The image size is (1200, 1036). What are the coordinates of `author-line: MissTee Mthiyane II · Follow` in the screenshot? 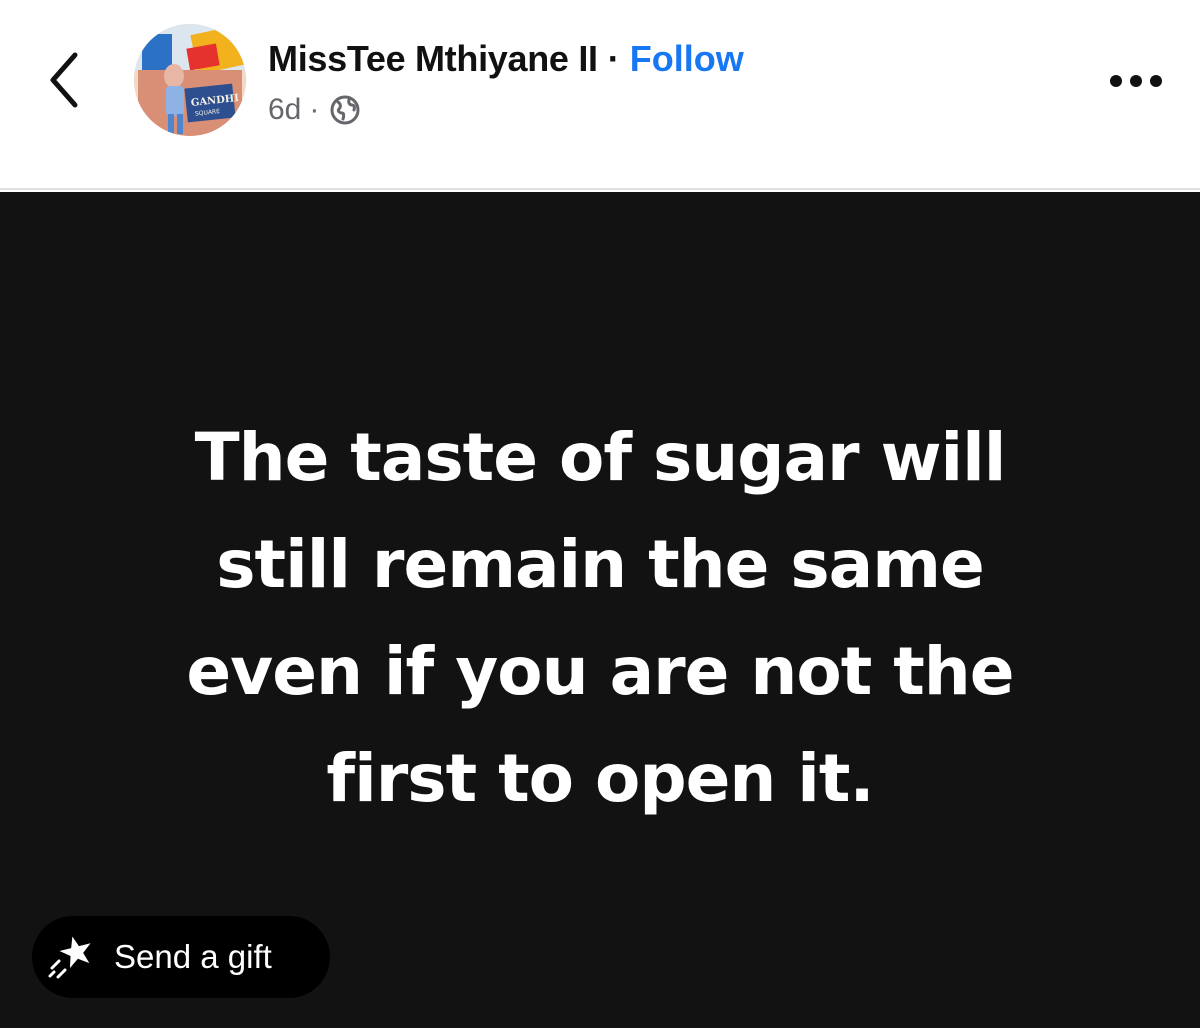 It's located at (506, 59).